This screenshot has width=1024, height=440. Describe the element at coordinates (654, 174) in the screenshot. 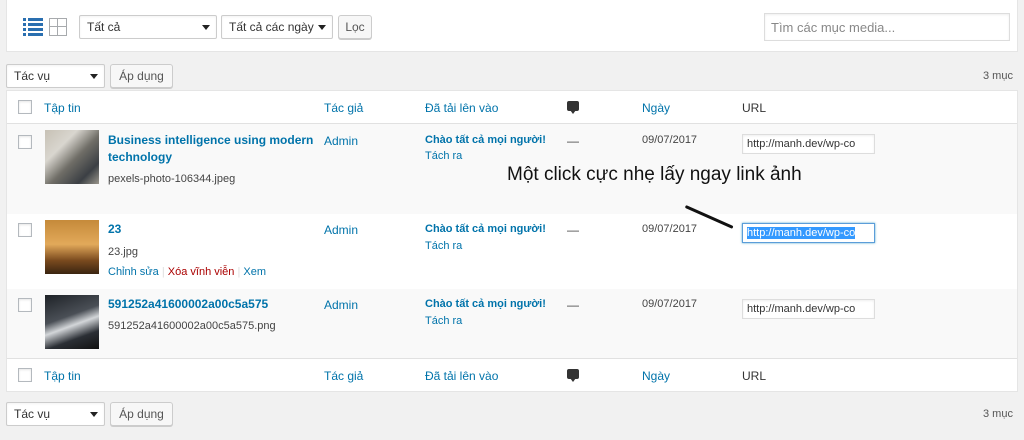

I see `annotation-text: Một click cực nhẹ lấy ngay link ảnh` at that location.